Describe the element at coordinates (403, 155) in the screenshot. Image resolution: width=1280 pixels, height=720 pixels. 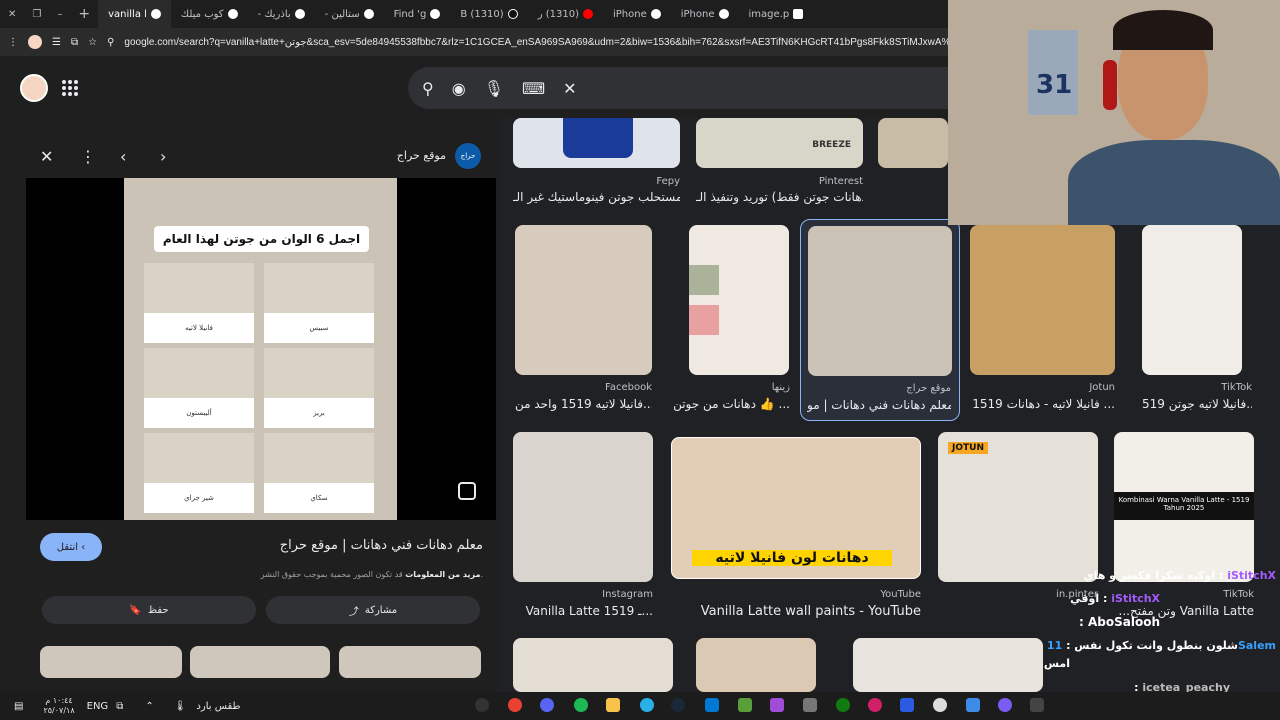
I see `preview-site-name: موقع حراج` at that location.